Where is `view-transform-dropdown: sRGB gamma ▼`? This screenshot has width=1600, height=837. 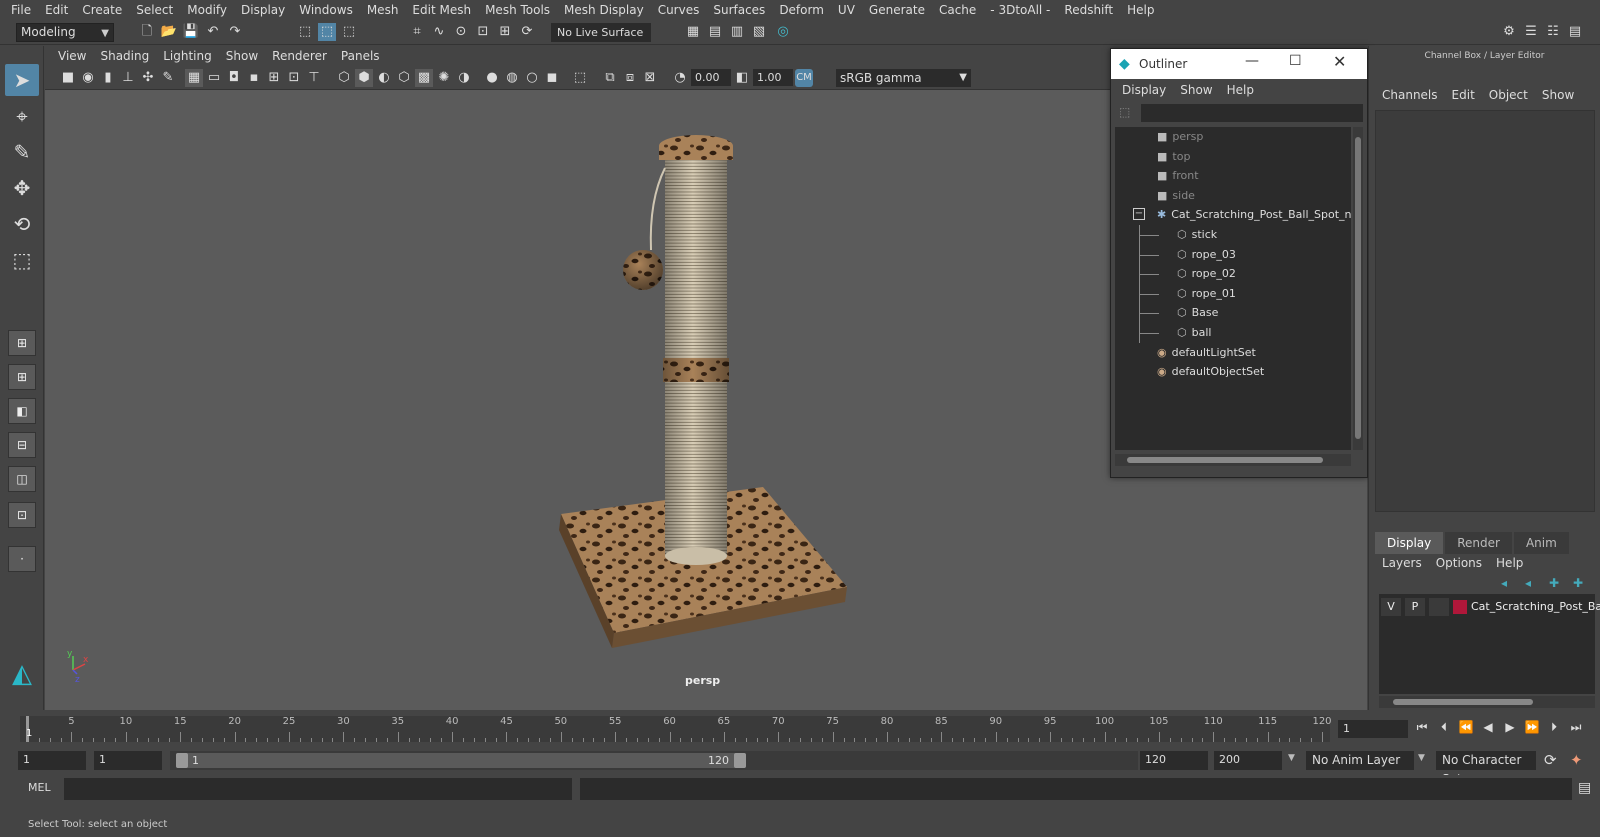
view-transform-dropdown: sRGB gamma ▼ is located at coordinates (903, 78).